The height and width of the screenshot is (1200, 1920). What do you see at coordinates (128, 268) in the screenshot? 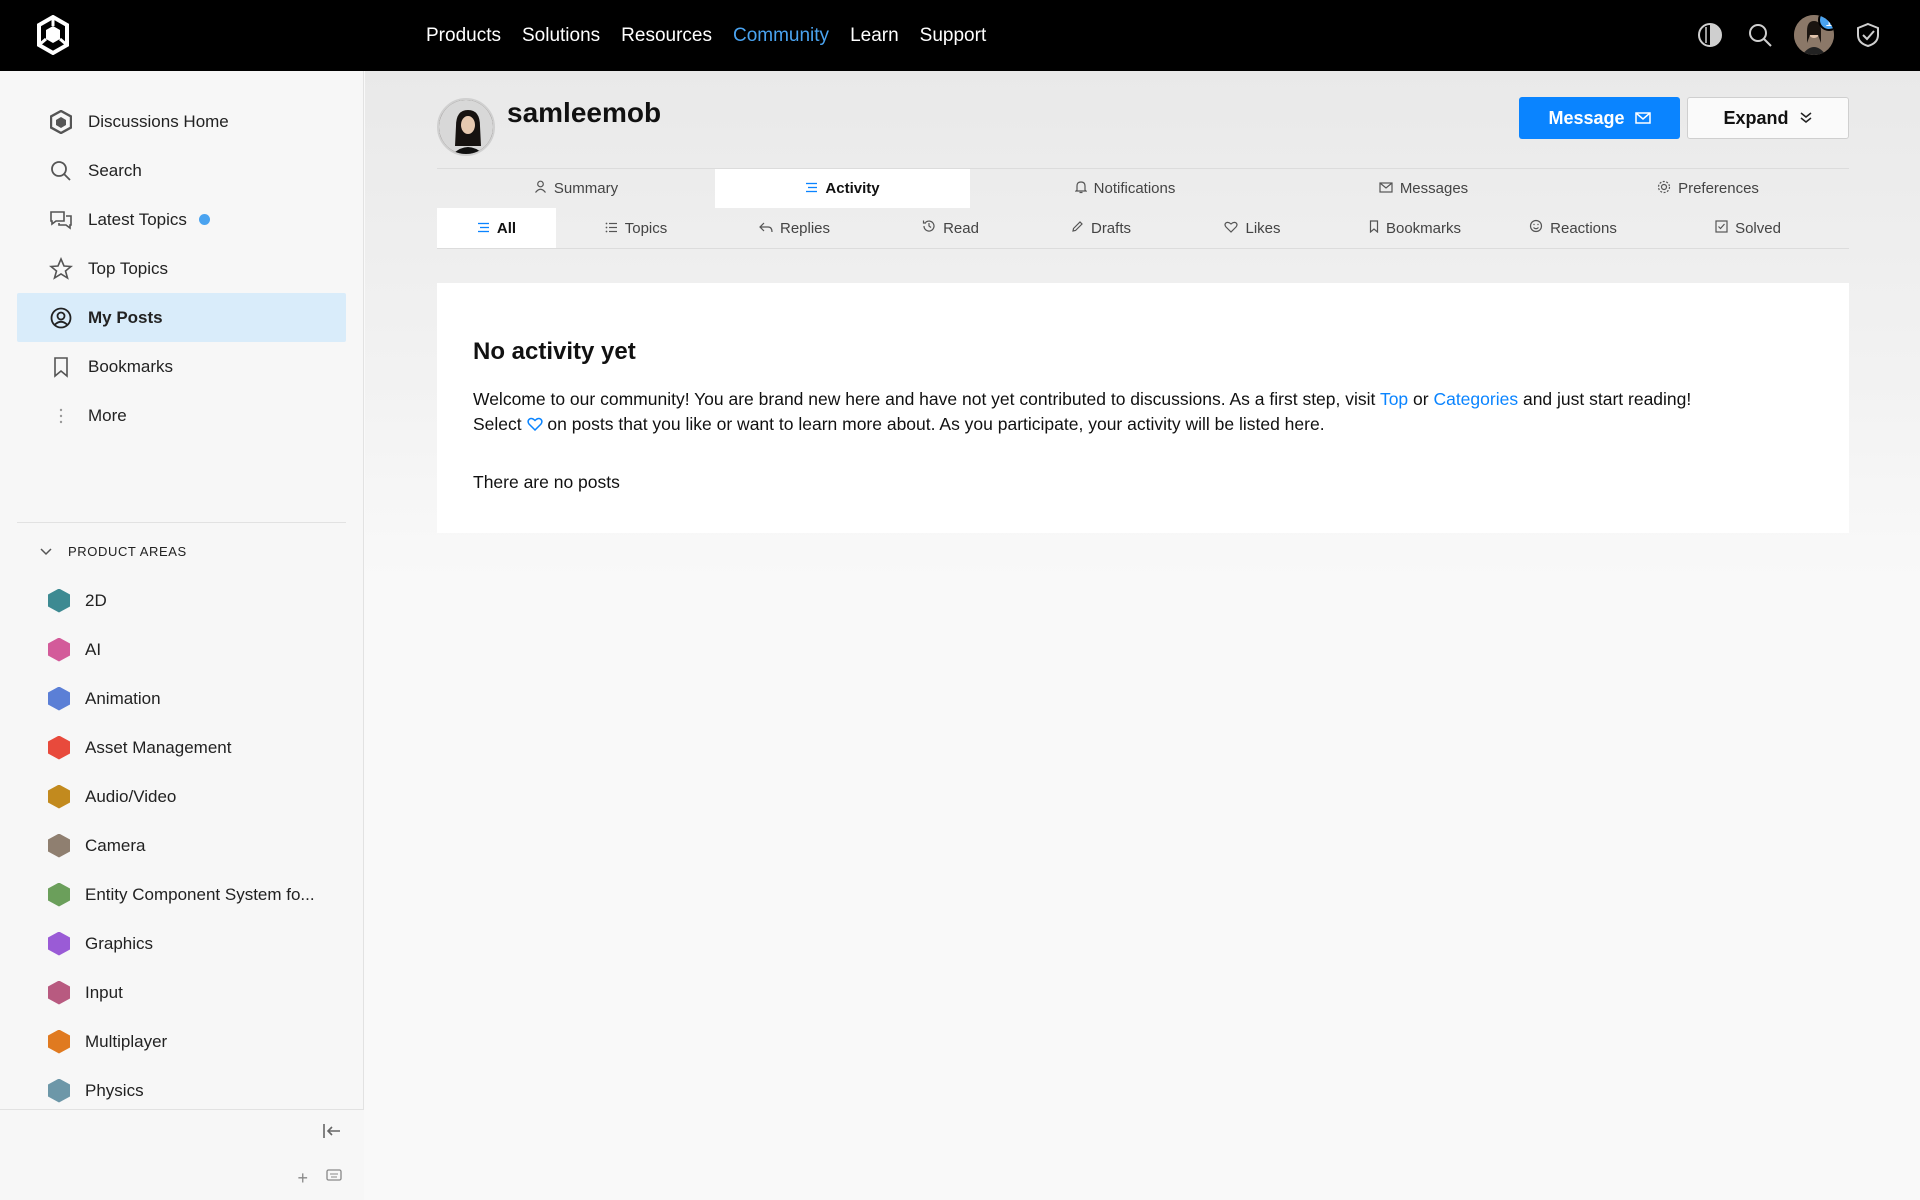
I see `sidebar-item-label: Top Topics` at bounding box center [128, 268].